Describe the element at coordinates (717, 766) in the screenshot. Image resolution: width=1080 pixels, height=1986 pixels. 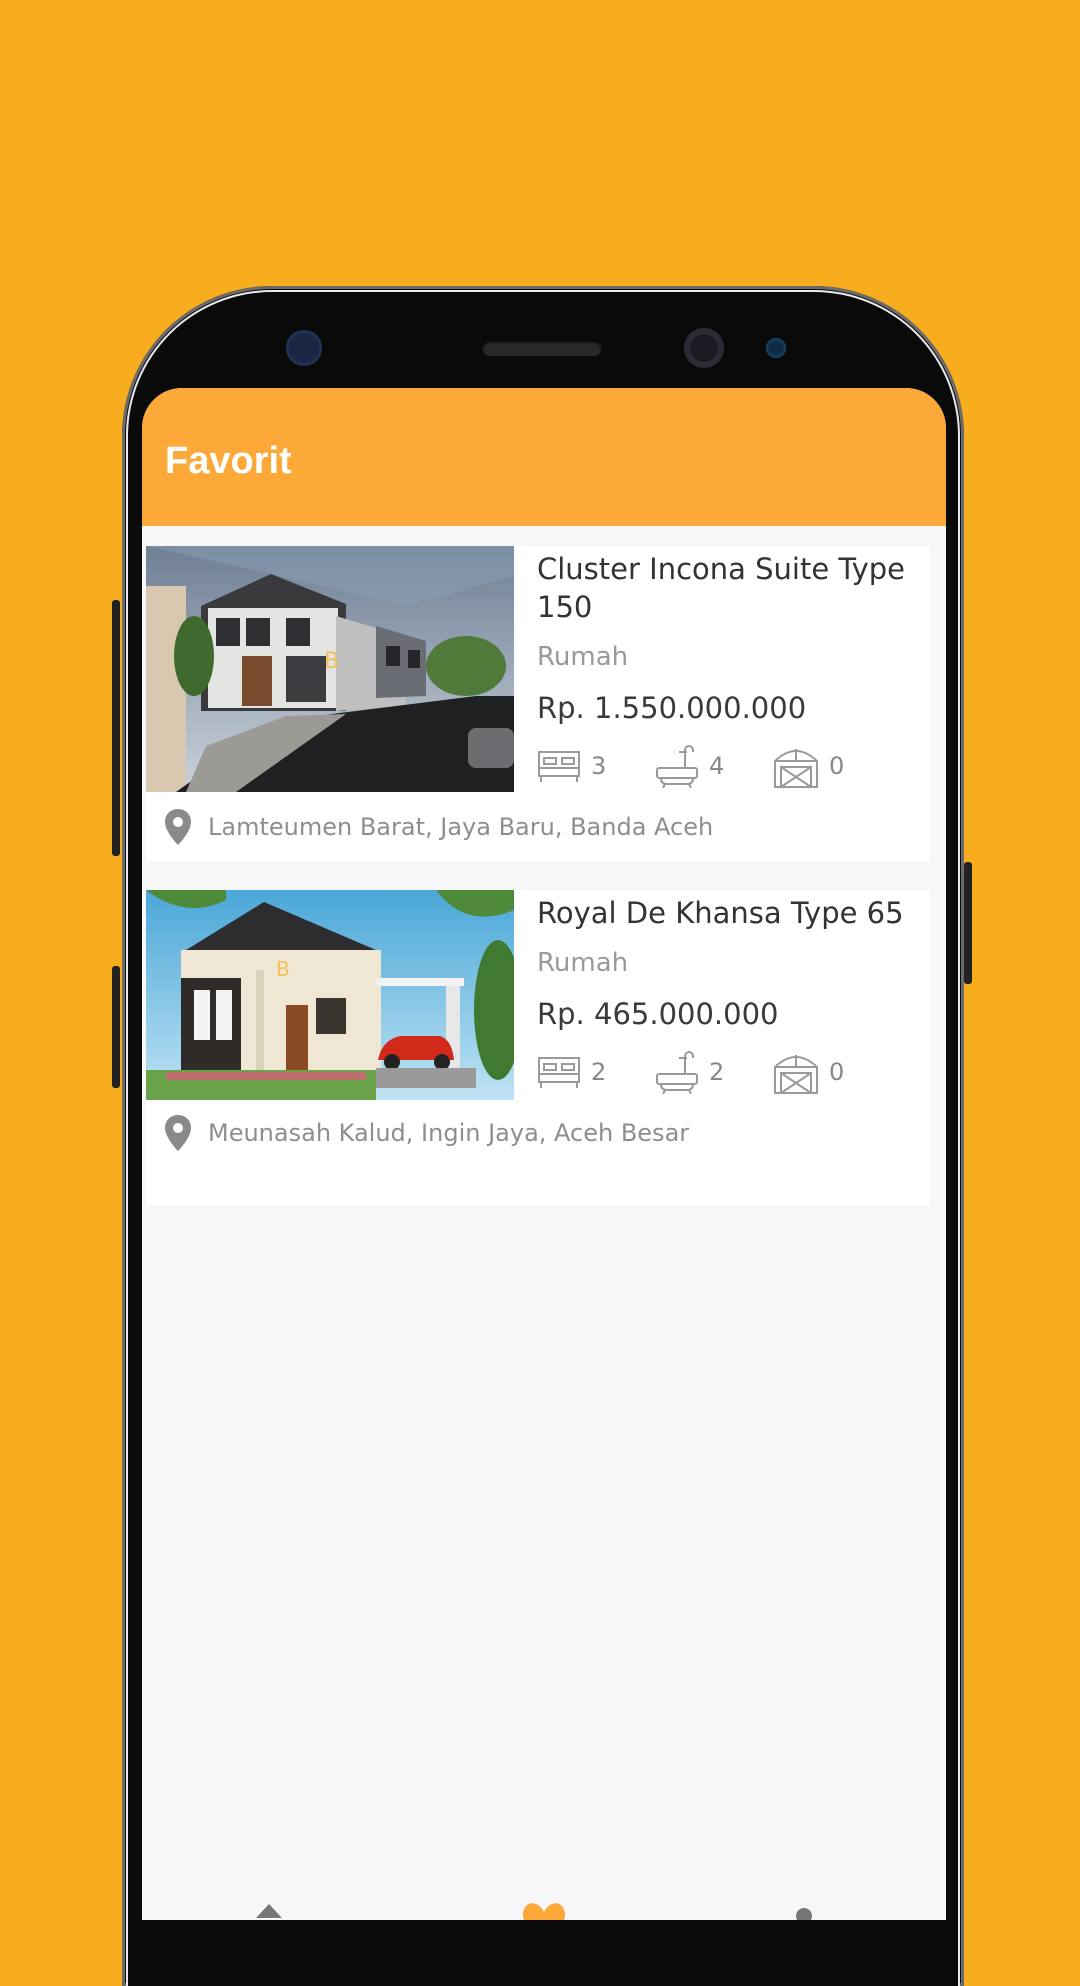
I see `bathroom-value: 4` at that location.